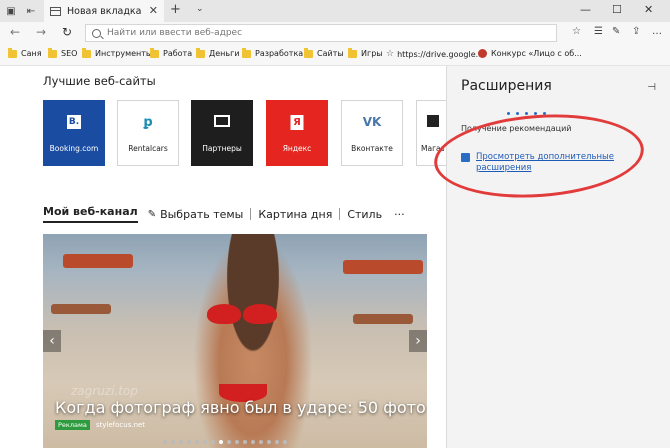 The image size is (670, 448). I want to click on top-sites-heading: Лучшие веб-сайты, so click(99, 81).